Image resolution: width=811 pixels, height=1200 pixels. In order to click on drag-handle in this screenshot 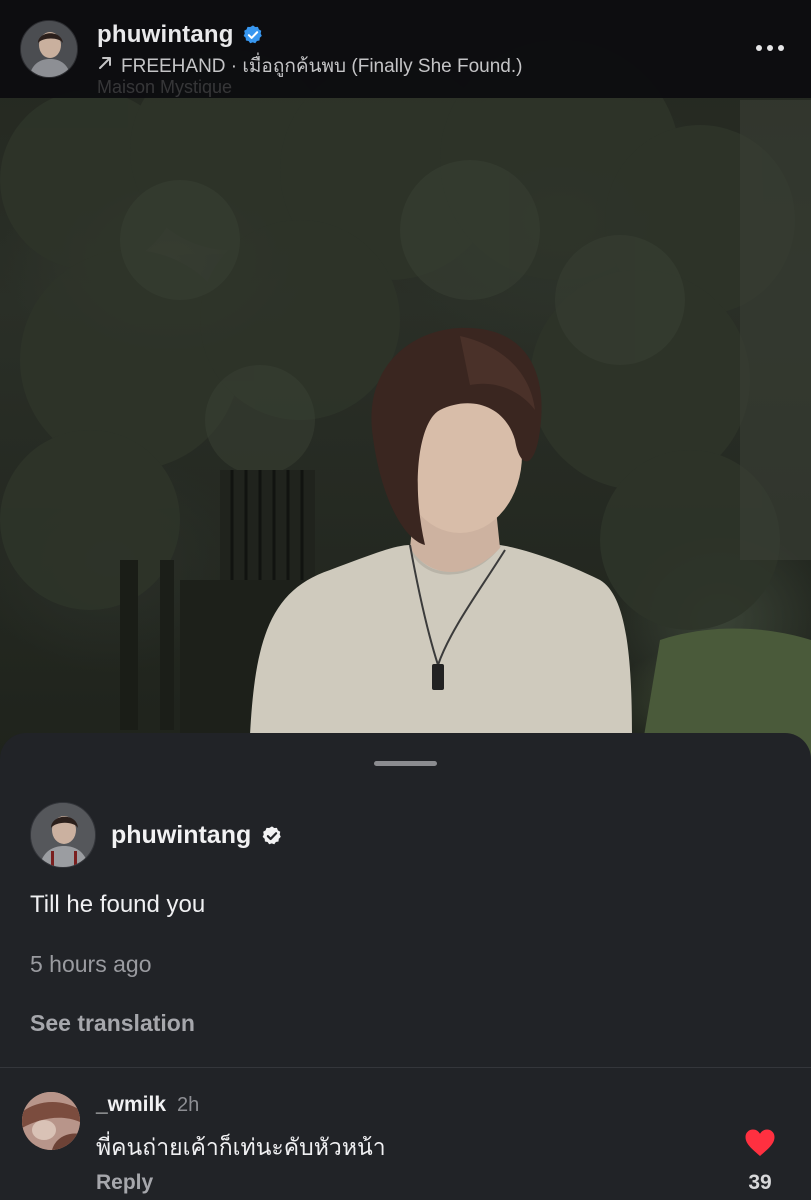, I will do `click(405, 763)`.